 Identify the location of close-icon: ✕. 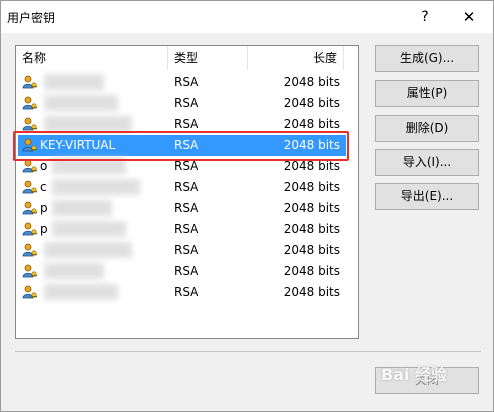
(469, 17).